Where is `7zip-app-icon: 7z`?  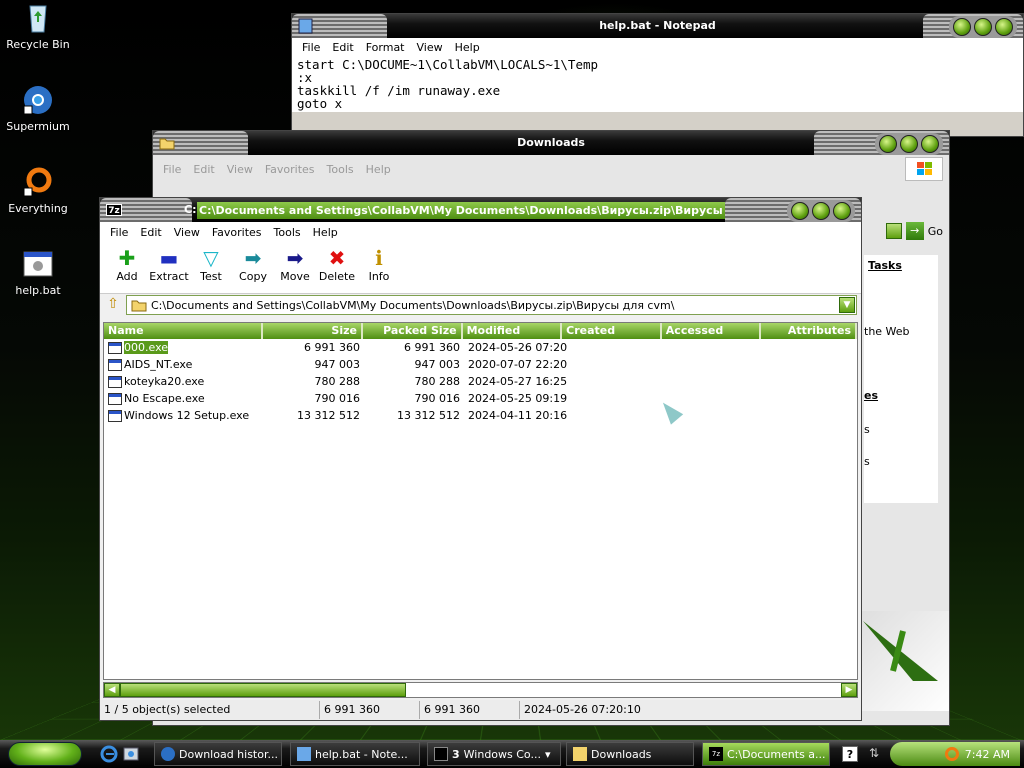
7zip-app-icon: 7z is located at coordinates (716, 754).